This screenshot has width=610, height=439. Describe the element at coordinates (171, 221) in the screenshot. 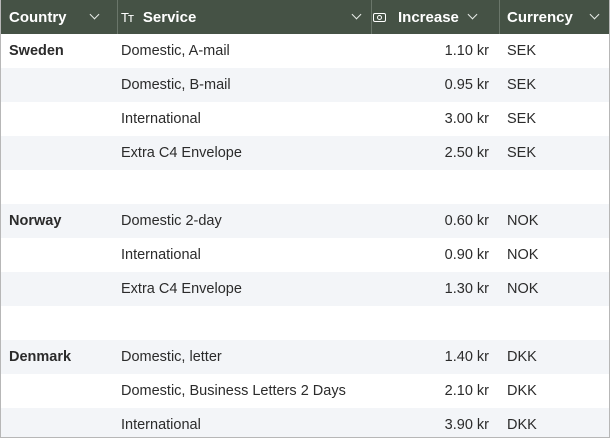

I see `service-cell: Domestic 2-day` at that location.